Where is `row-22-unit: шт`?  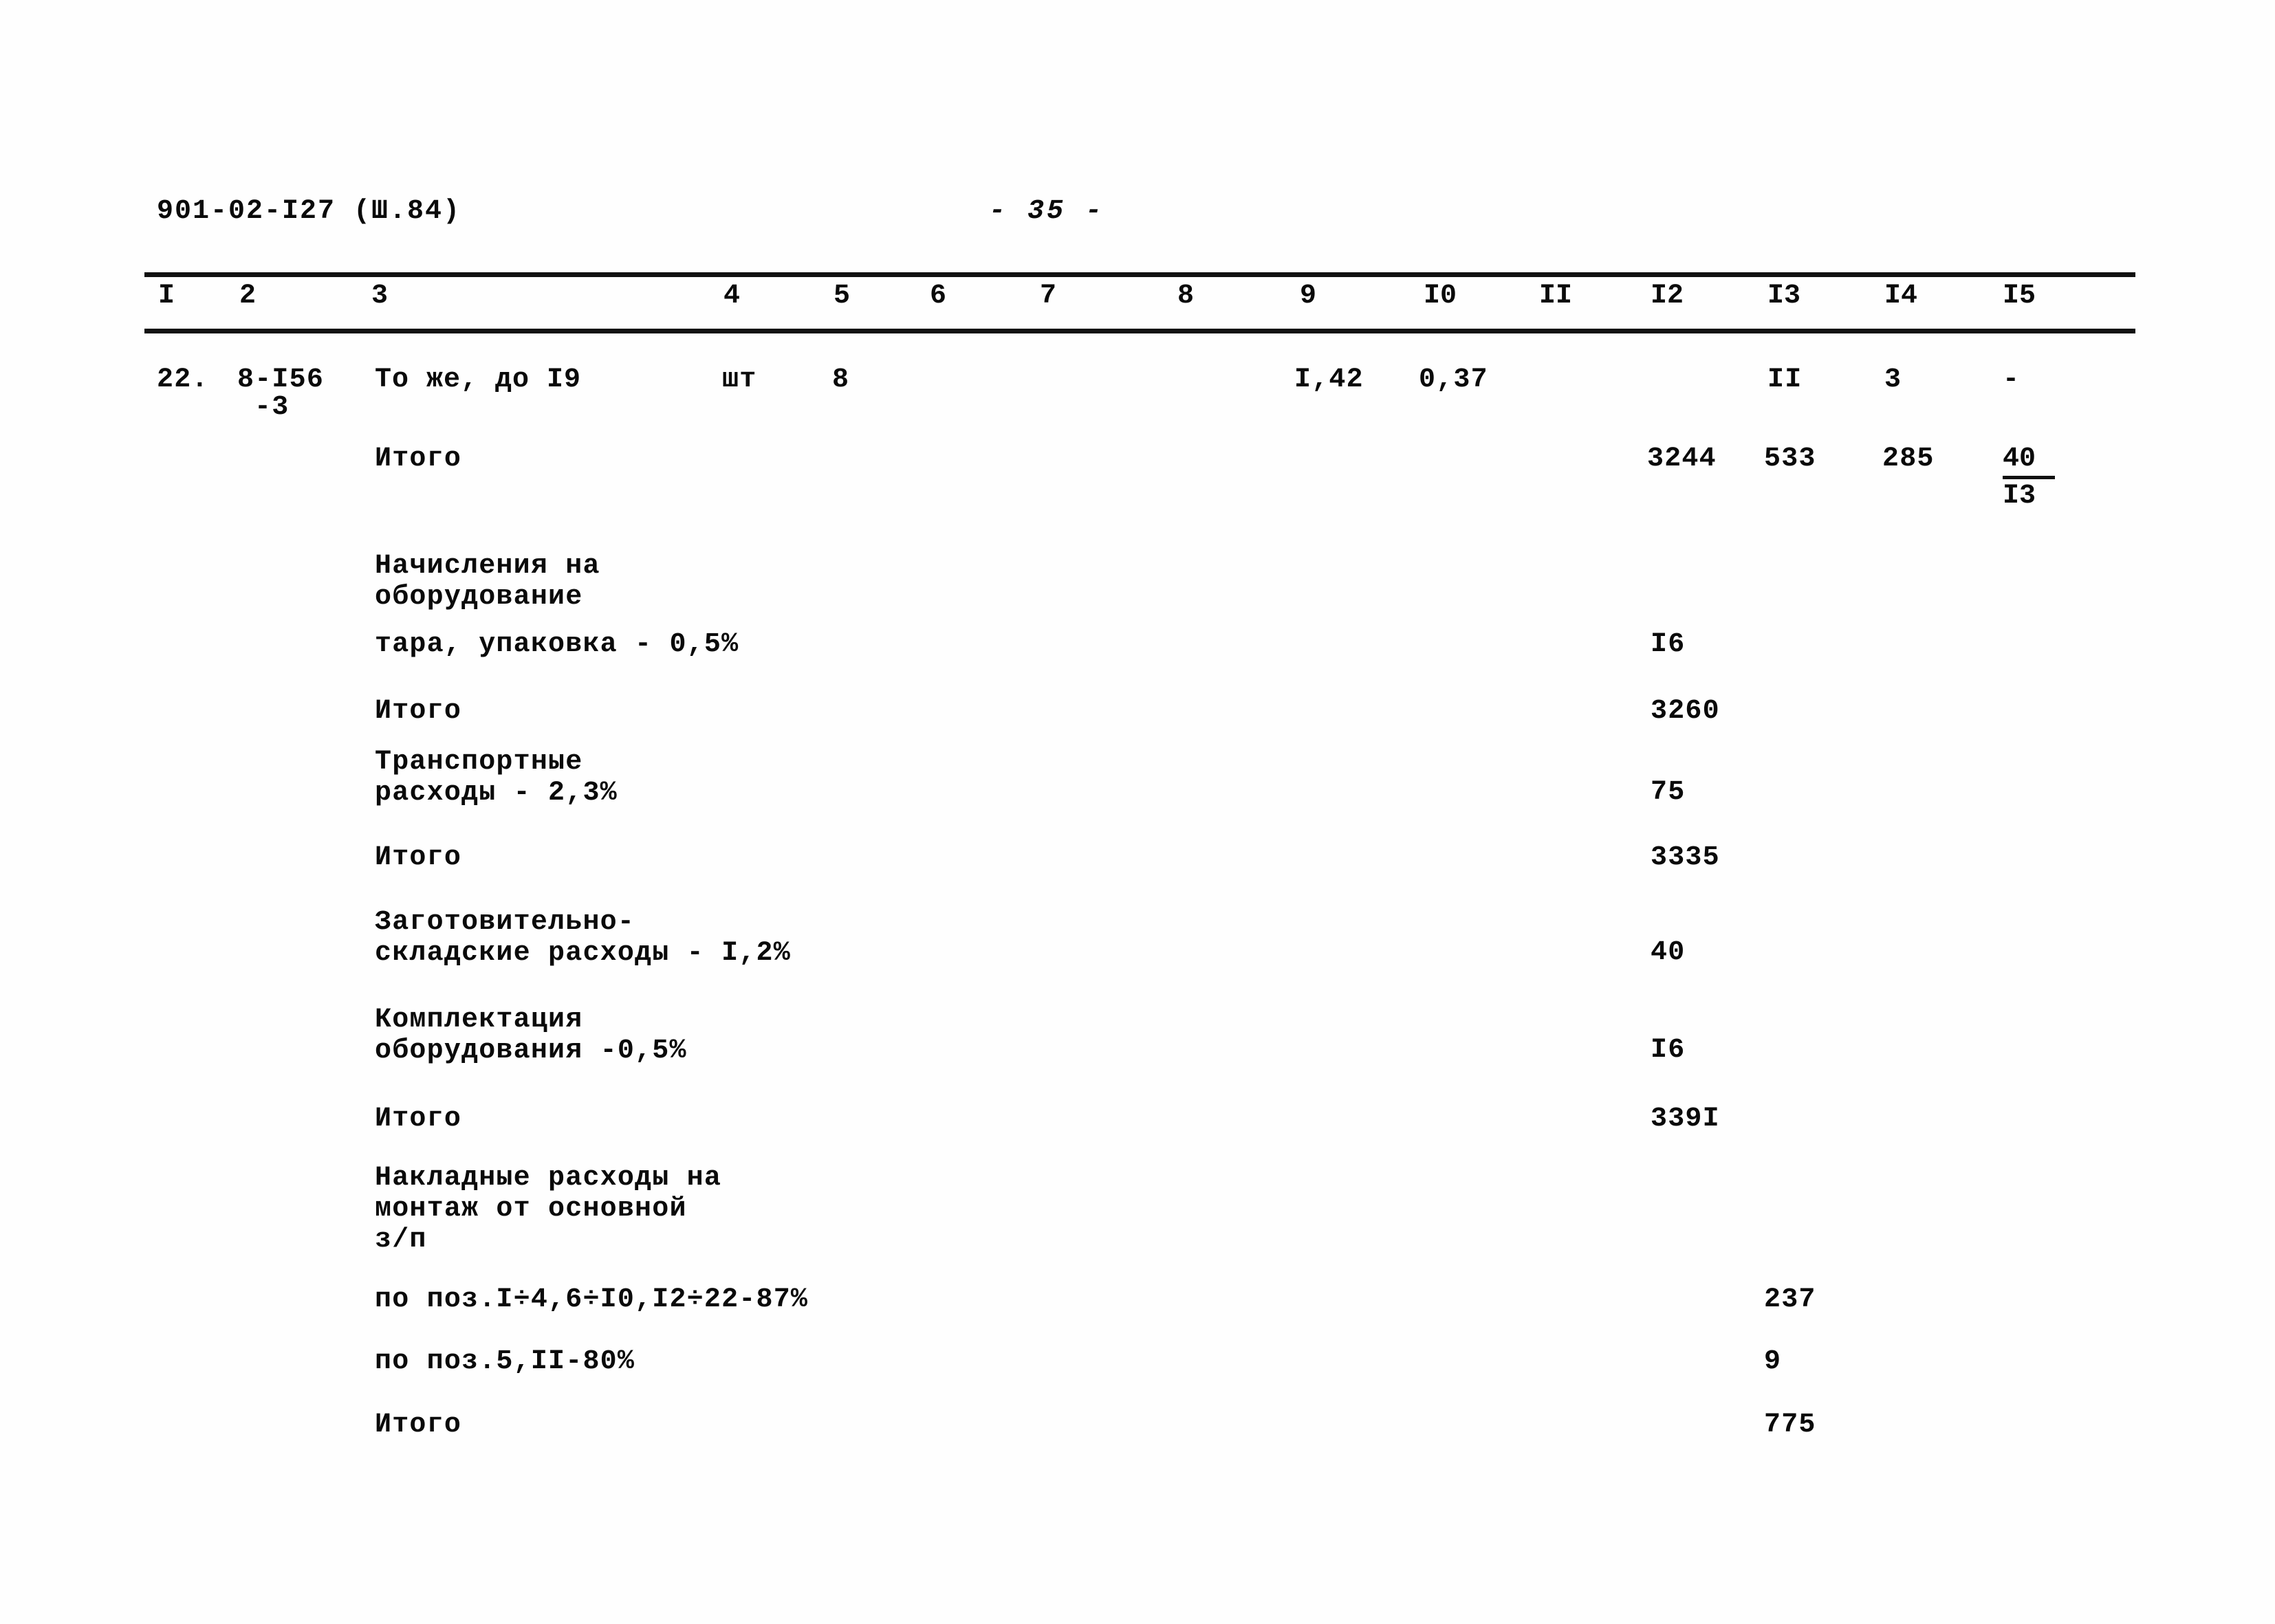
row-22-unit: шт is located at coordinates (739, 379).